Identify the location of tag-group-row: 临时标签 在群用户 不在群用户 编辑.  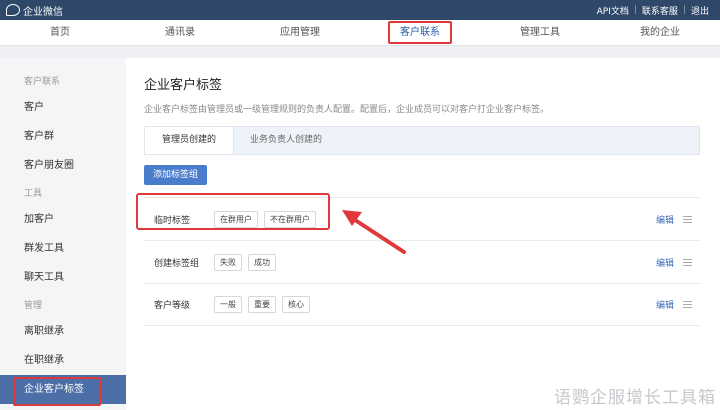
(422, 218).